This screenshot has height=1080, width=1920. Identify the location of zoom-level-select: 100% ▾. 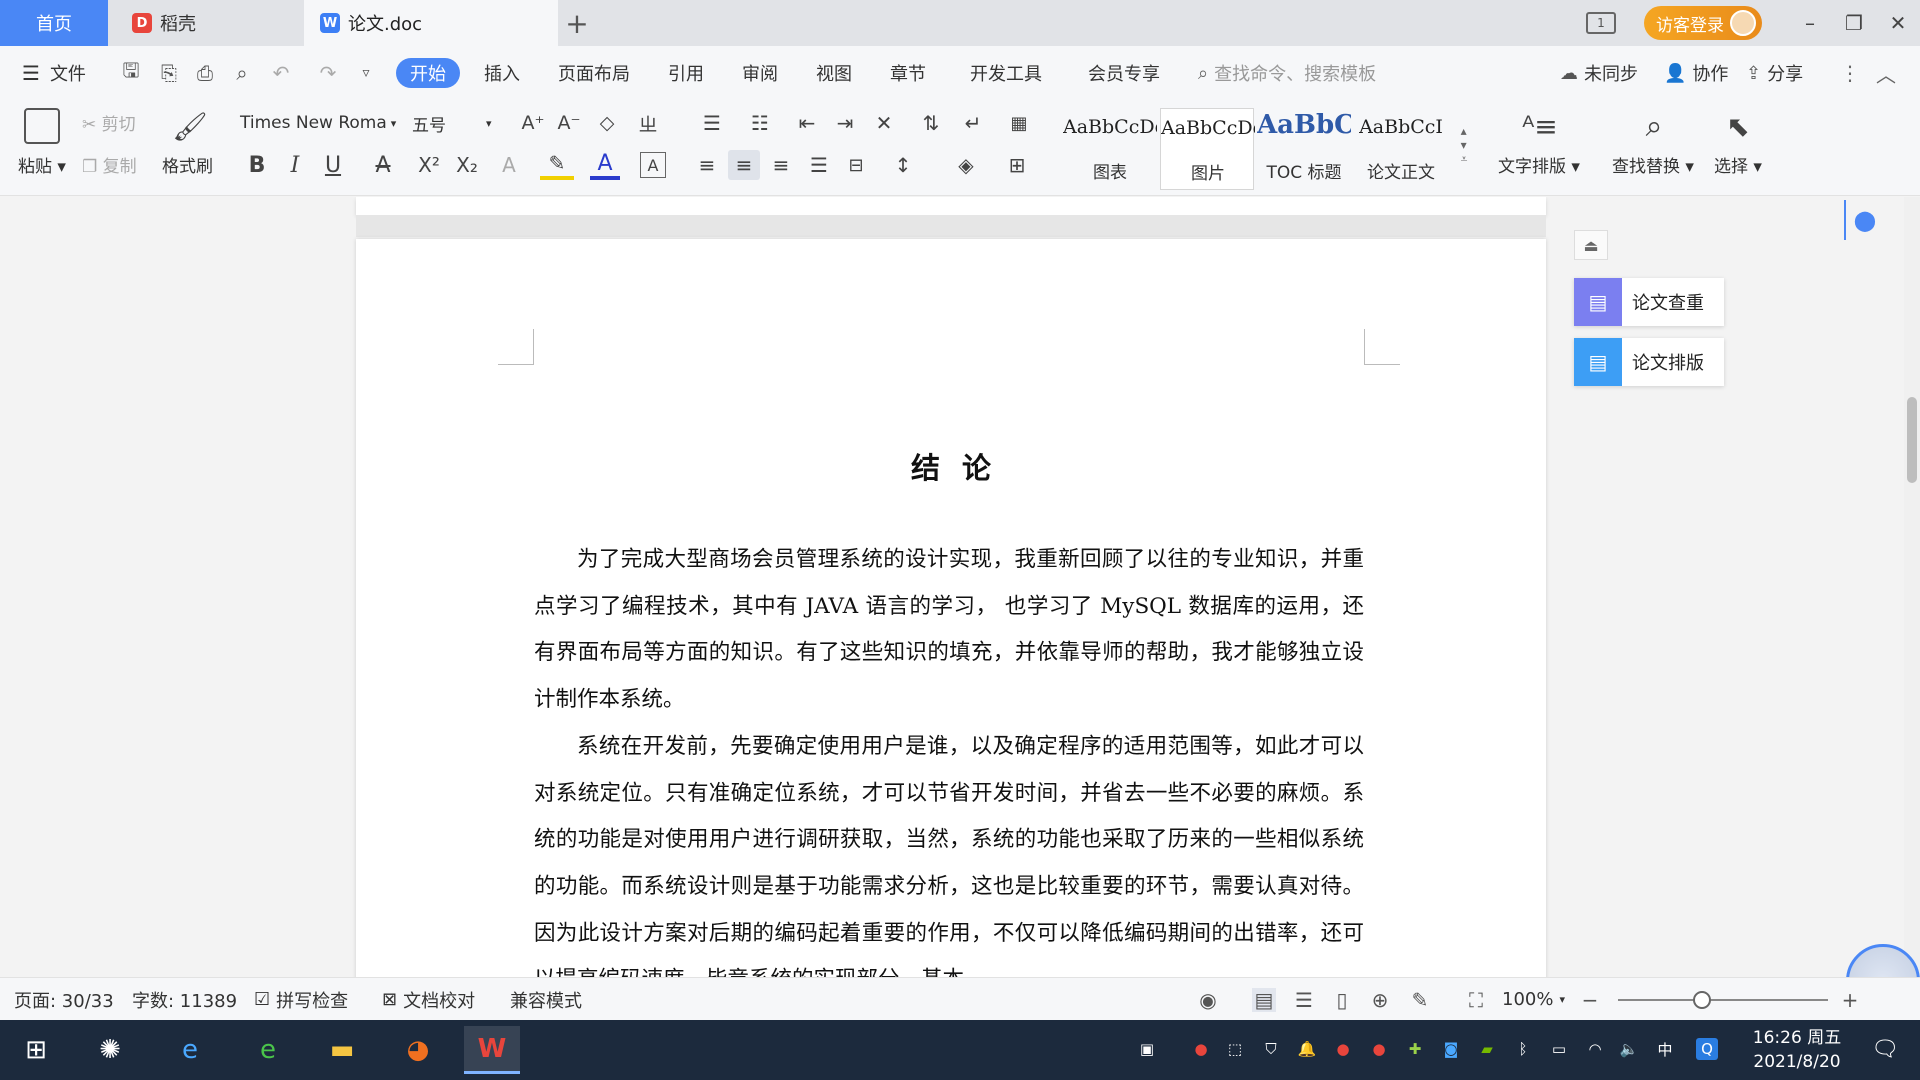
(1533, 999).